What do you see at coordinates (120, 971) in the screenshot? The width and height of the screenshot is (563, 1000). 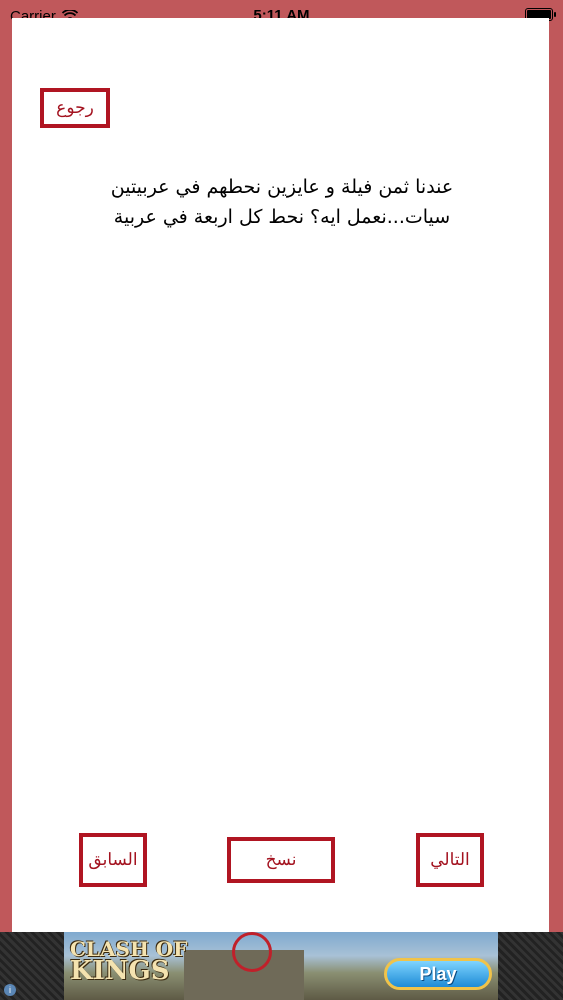 I see `ad-logo-line-2: KINGS` at bounding box center [120, 971].